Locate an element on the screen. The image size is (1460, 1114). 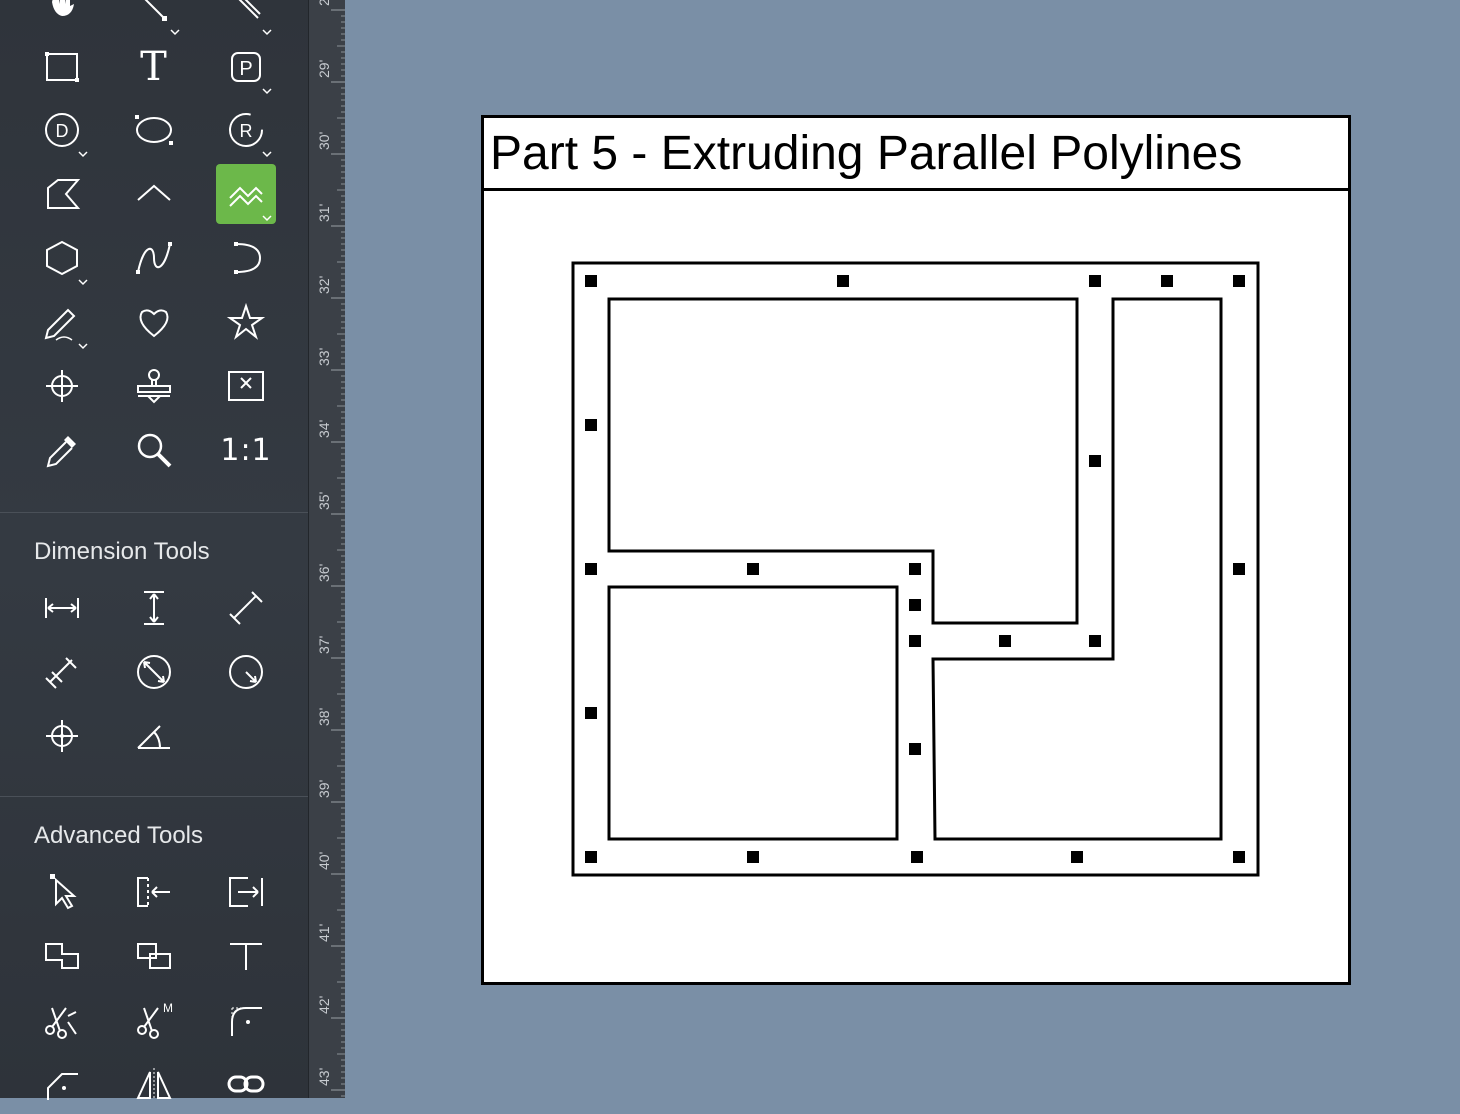
zoom-tool is located at coordinates (154, 450).